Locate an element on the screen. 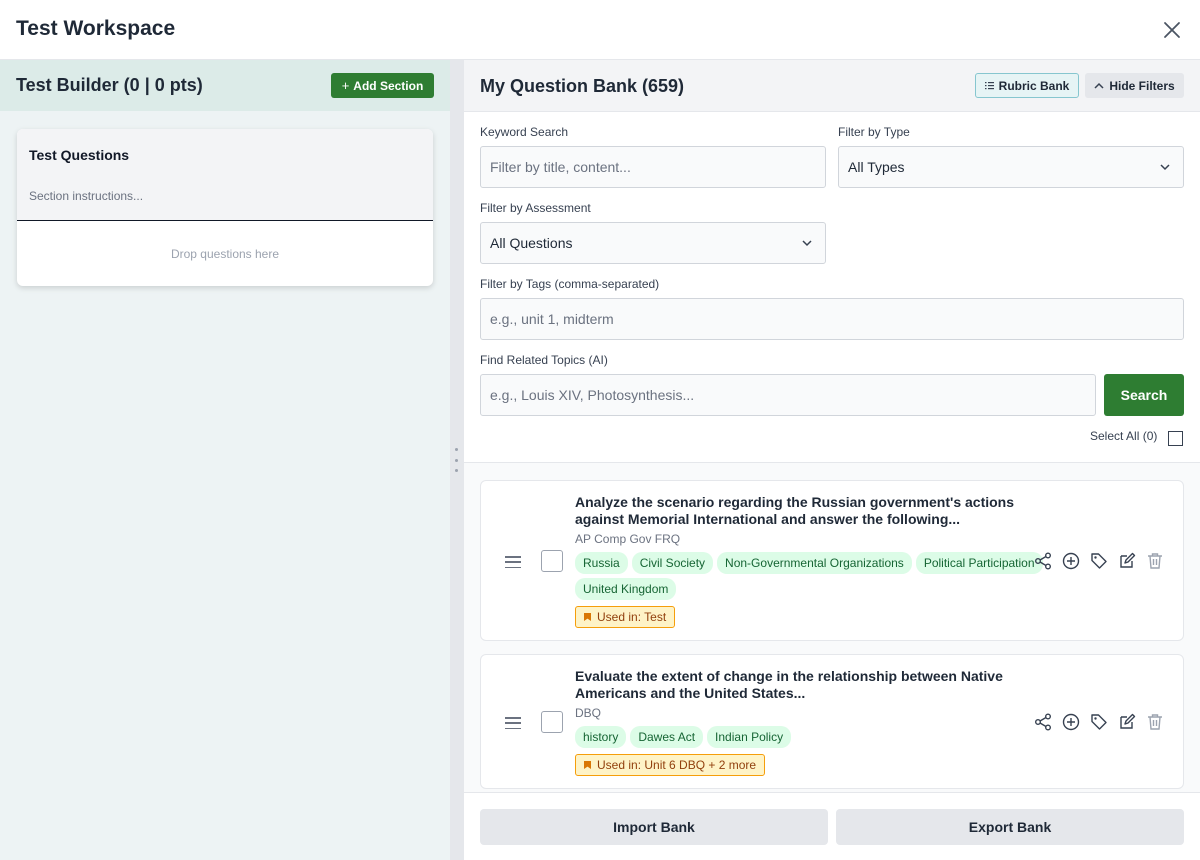 This screenshot has width=1200, height=860. list-icon is located at coordinates (989, 86).